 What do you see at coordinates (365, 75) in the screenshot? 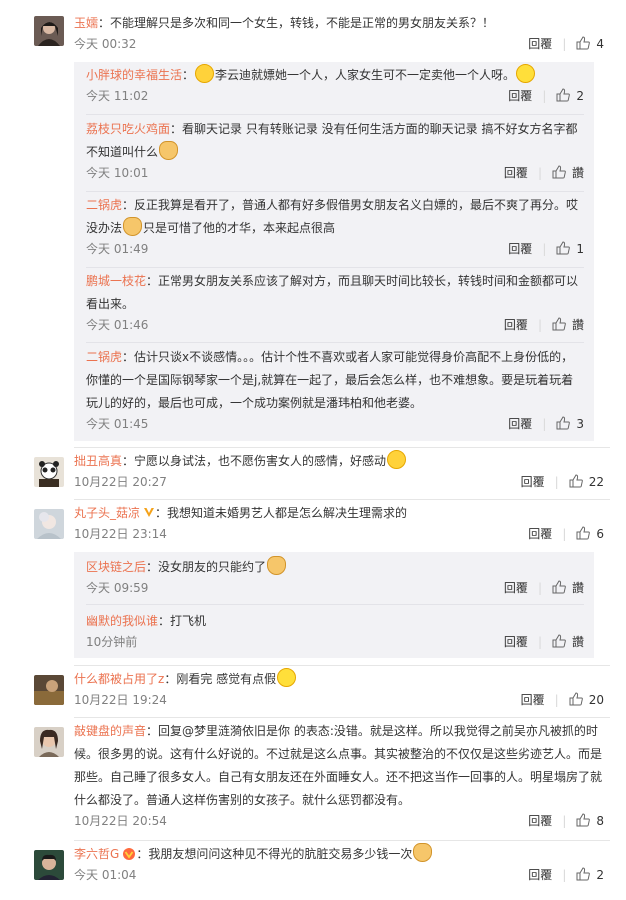
I see `reply-content: 李云迪就嫖她一个人，人家女生可不一定卖他一个人呀。` at bounding box center [365, 75].